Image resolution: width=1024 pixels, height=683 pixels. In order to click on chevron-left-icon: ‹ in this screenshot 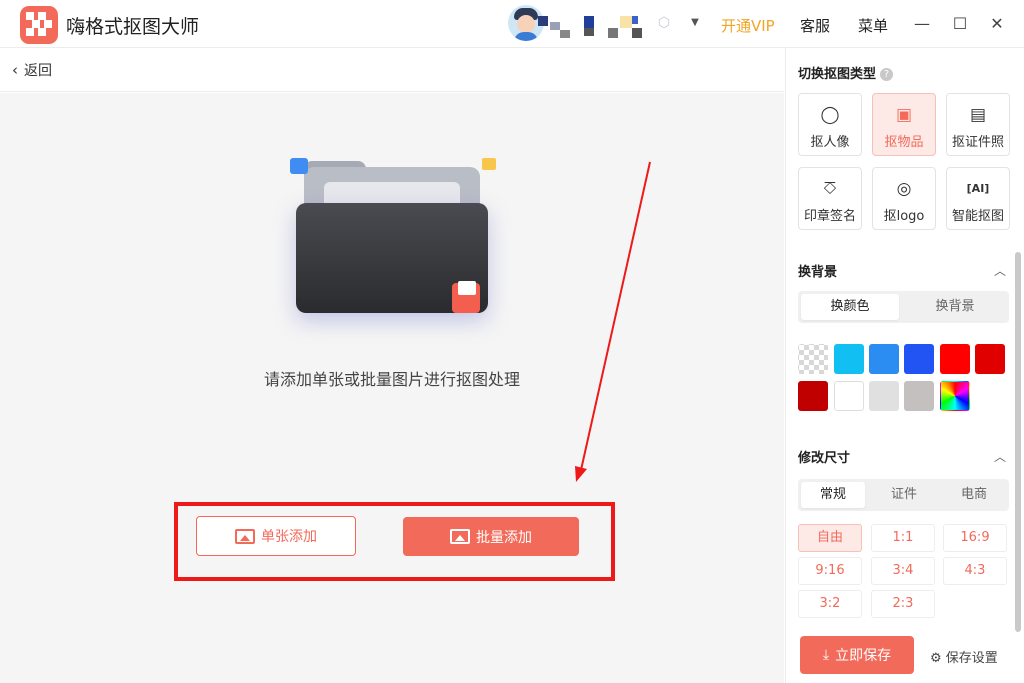, I will do `click(15, 70)`.